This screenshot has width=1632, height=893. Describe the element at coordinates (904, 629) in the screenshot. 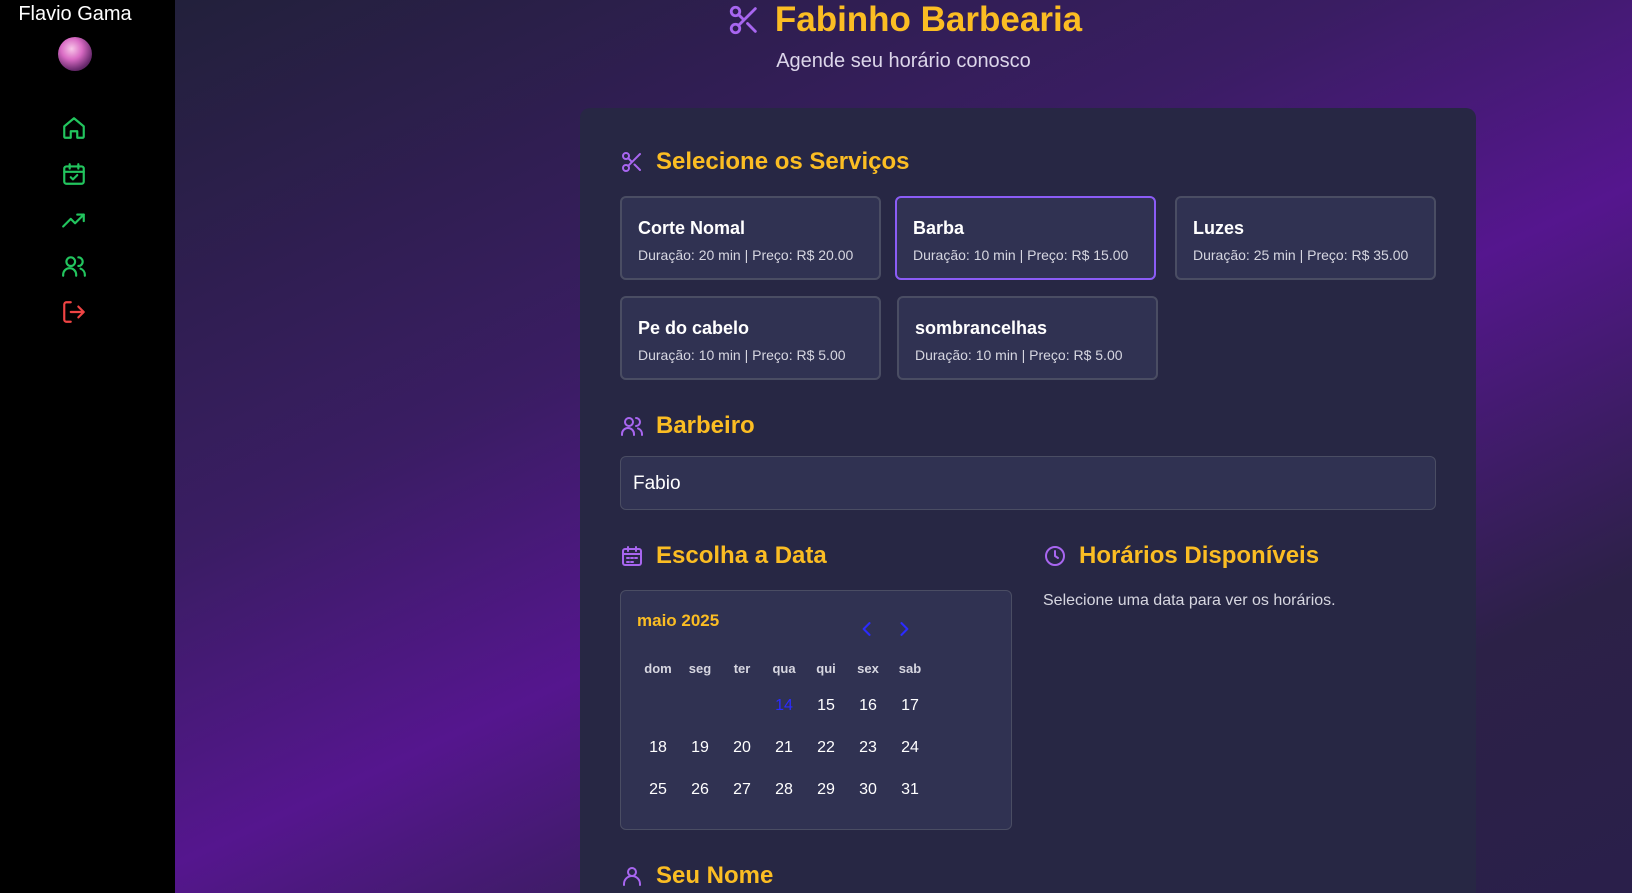

I see `chevron-right-icon` at that location.